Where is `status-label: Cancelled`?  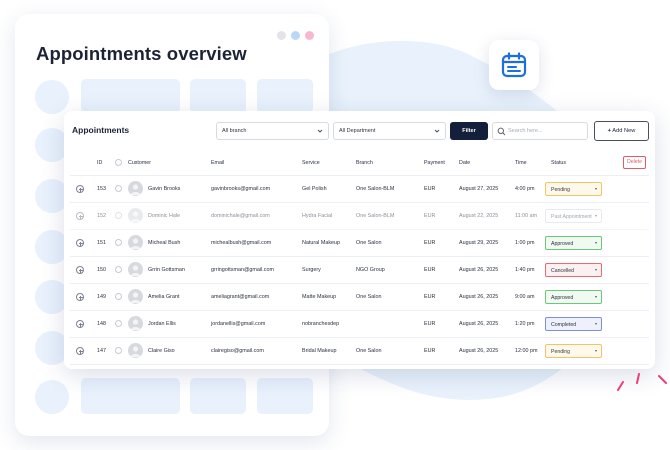 status-label: Cancelled is located at coordinates (563, 270).